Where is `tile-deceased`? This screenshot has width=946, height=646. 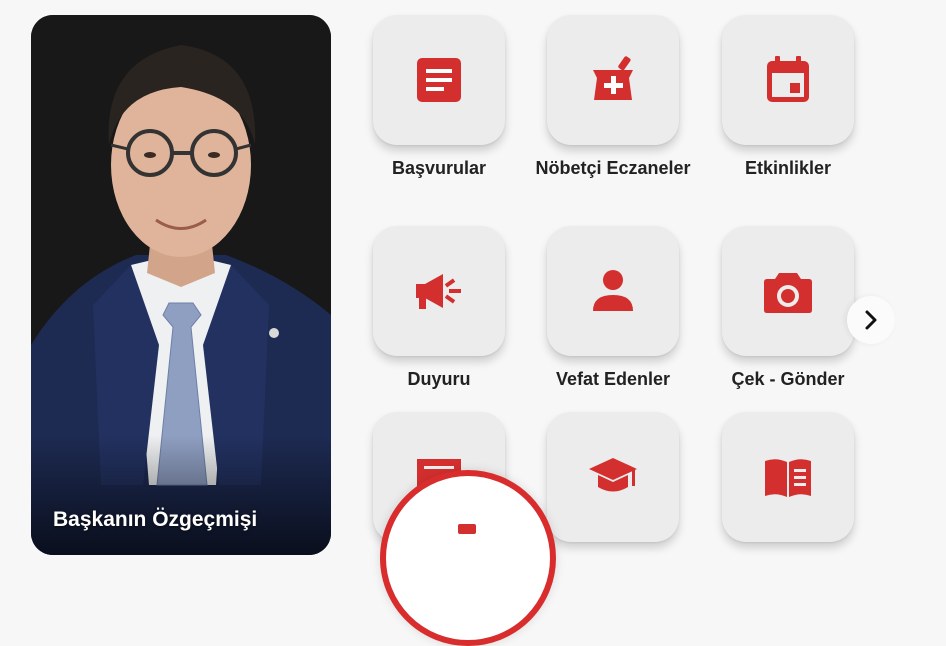 tile-deceased is located at coordinates (613, 291).